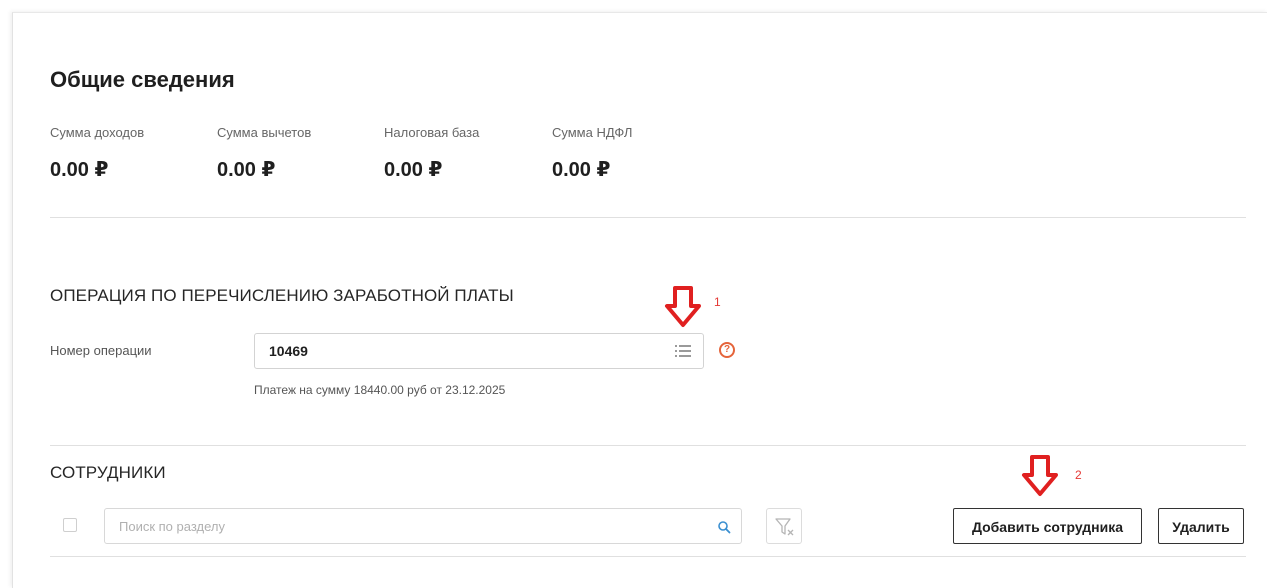 Image resolution: width=1267 pixels, height=588 pixels. What do you see at coordinates (581, 170) in the screenshot?
I see `ndfl-sum-value: 0.00 ₽` at bounding box center [581, 170].